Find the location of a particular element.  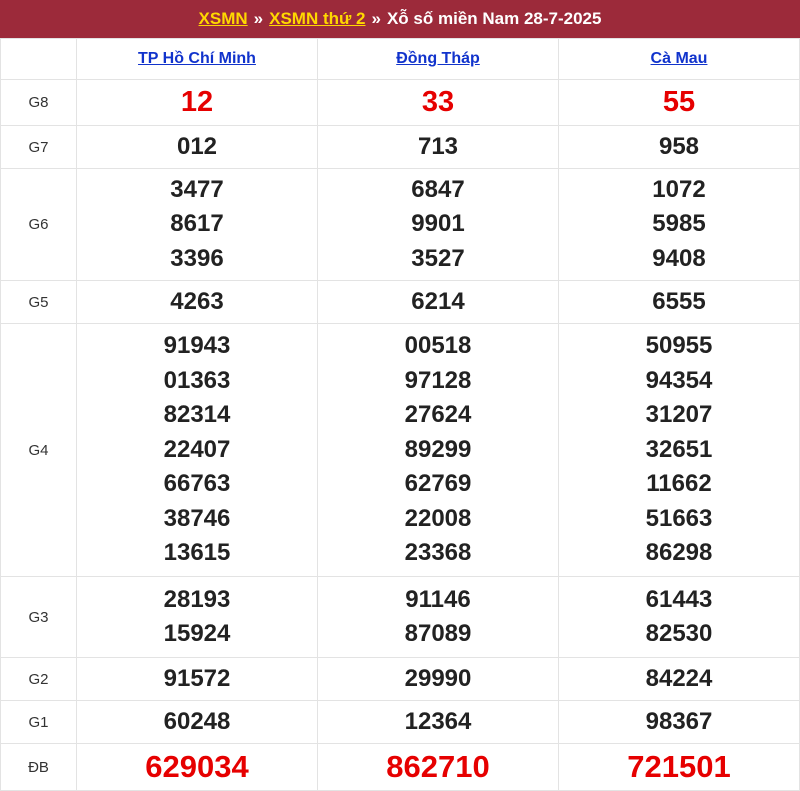

prize-cell: 98367 is located at coordinates (679, 722).